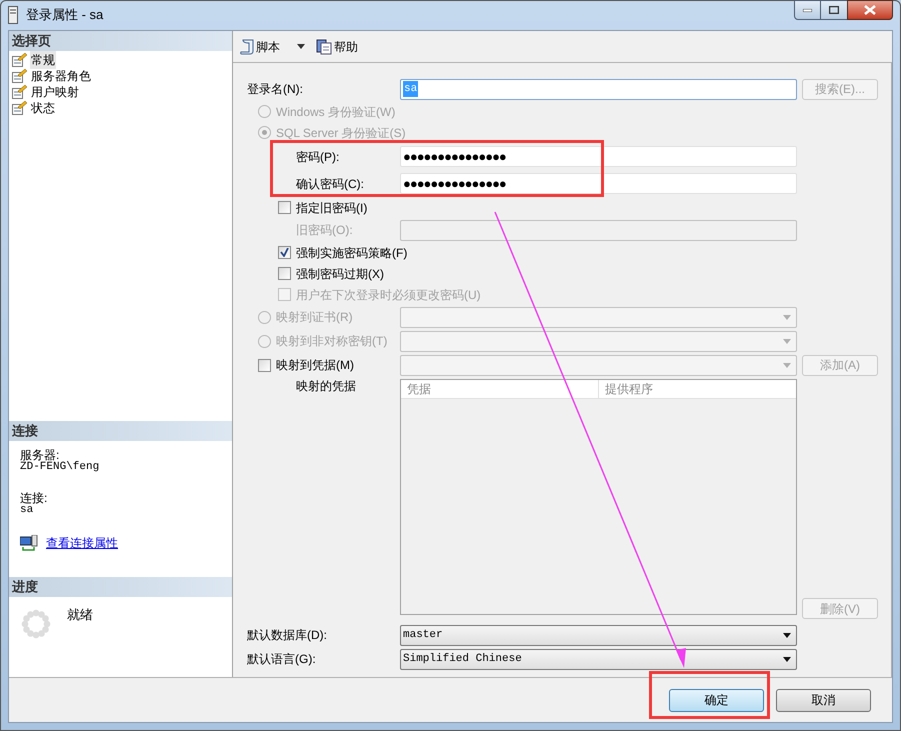 Image resolution: width=901 pixels, height=731 pixels. Describe the element at coordinates (29, 543) in the screenshot. I see `computer-icon` at that location.